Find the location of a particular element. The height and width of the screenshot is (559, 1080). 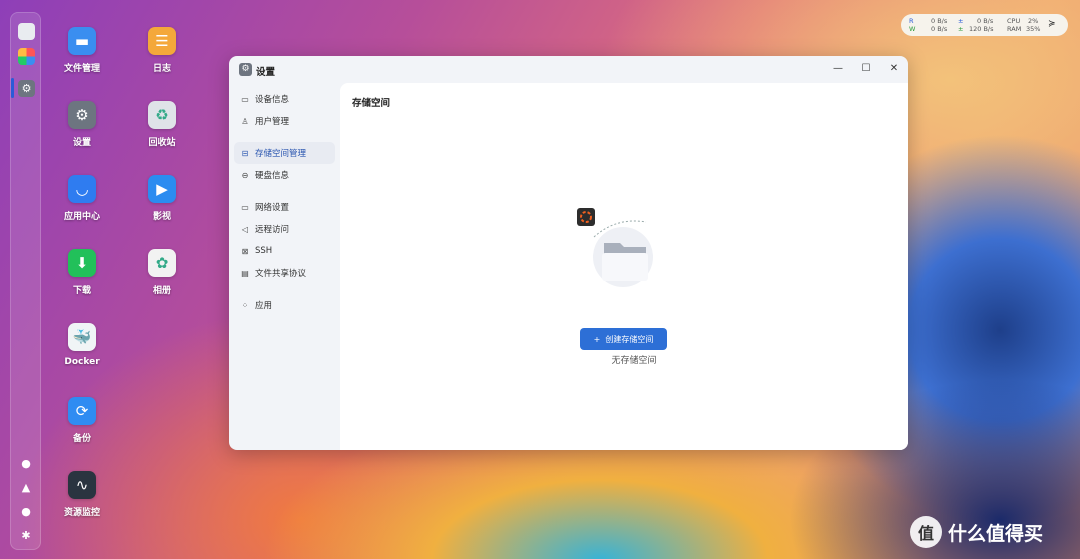

cpu-label: CPU is located at coordinates (1014, 21).